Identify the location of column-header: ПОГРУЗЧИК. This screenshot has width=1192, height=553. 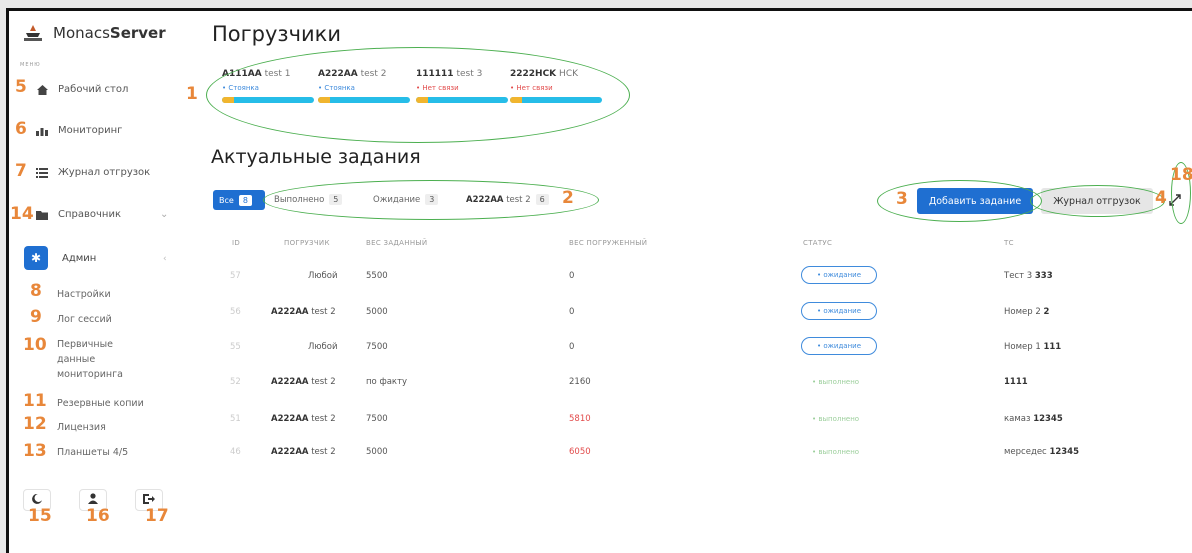
(307, 243).